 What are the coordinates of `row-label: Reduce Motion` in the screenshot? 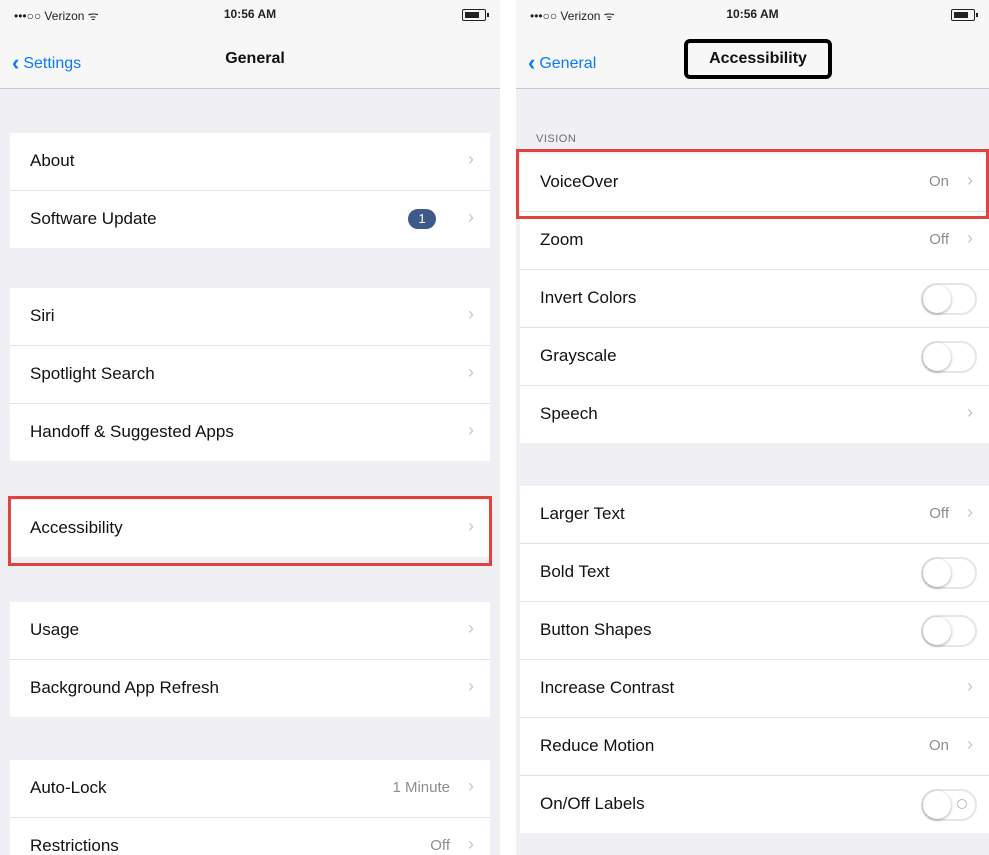 It's located at (597, 745).